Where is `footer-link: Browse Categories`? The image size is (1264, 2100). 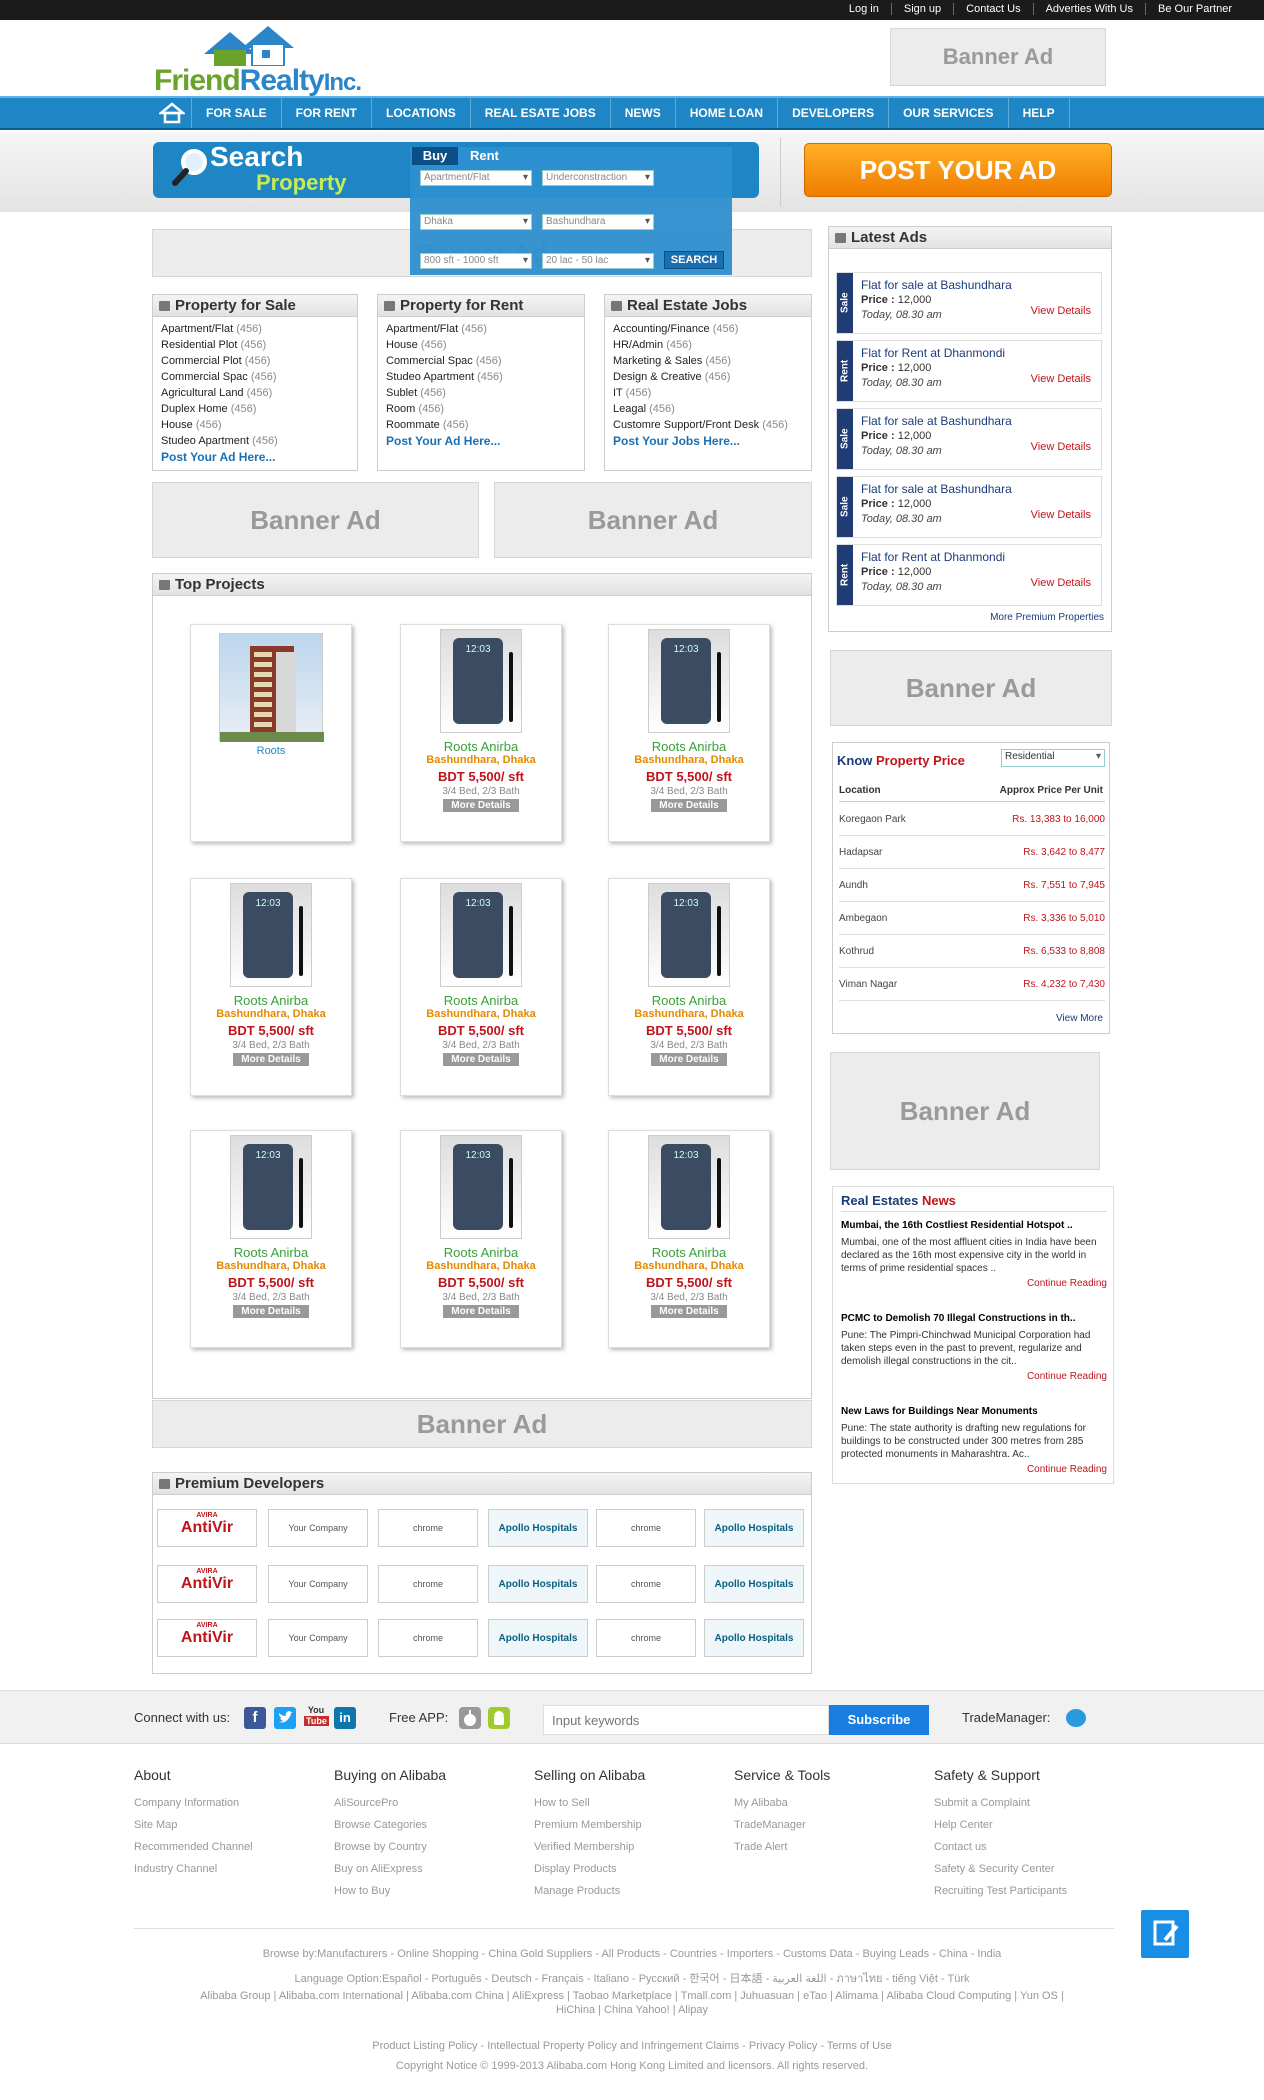
footer-link: Browse Categories is located at coordinates (390, 1825).